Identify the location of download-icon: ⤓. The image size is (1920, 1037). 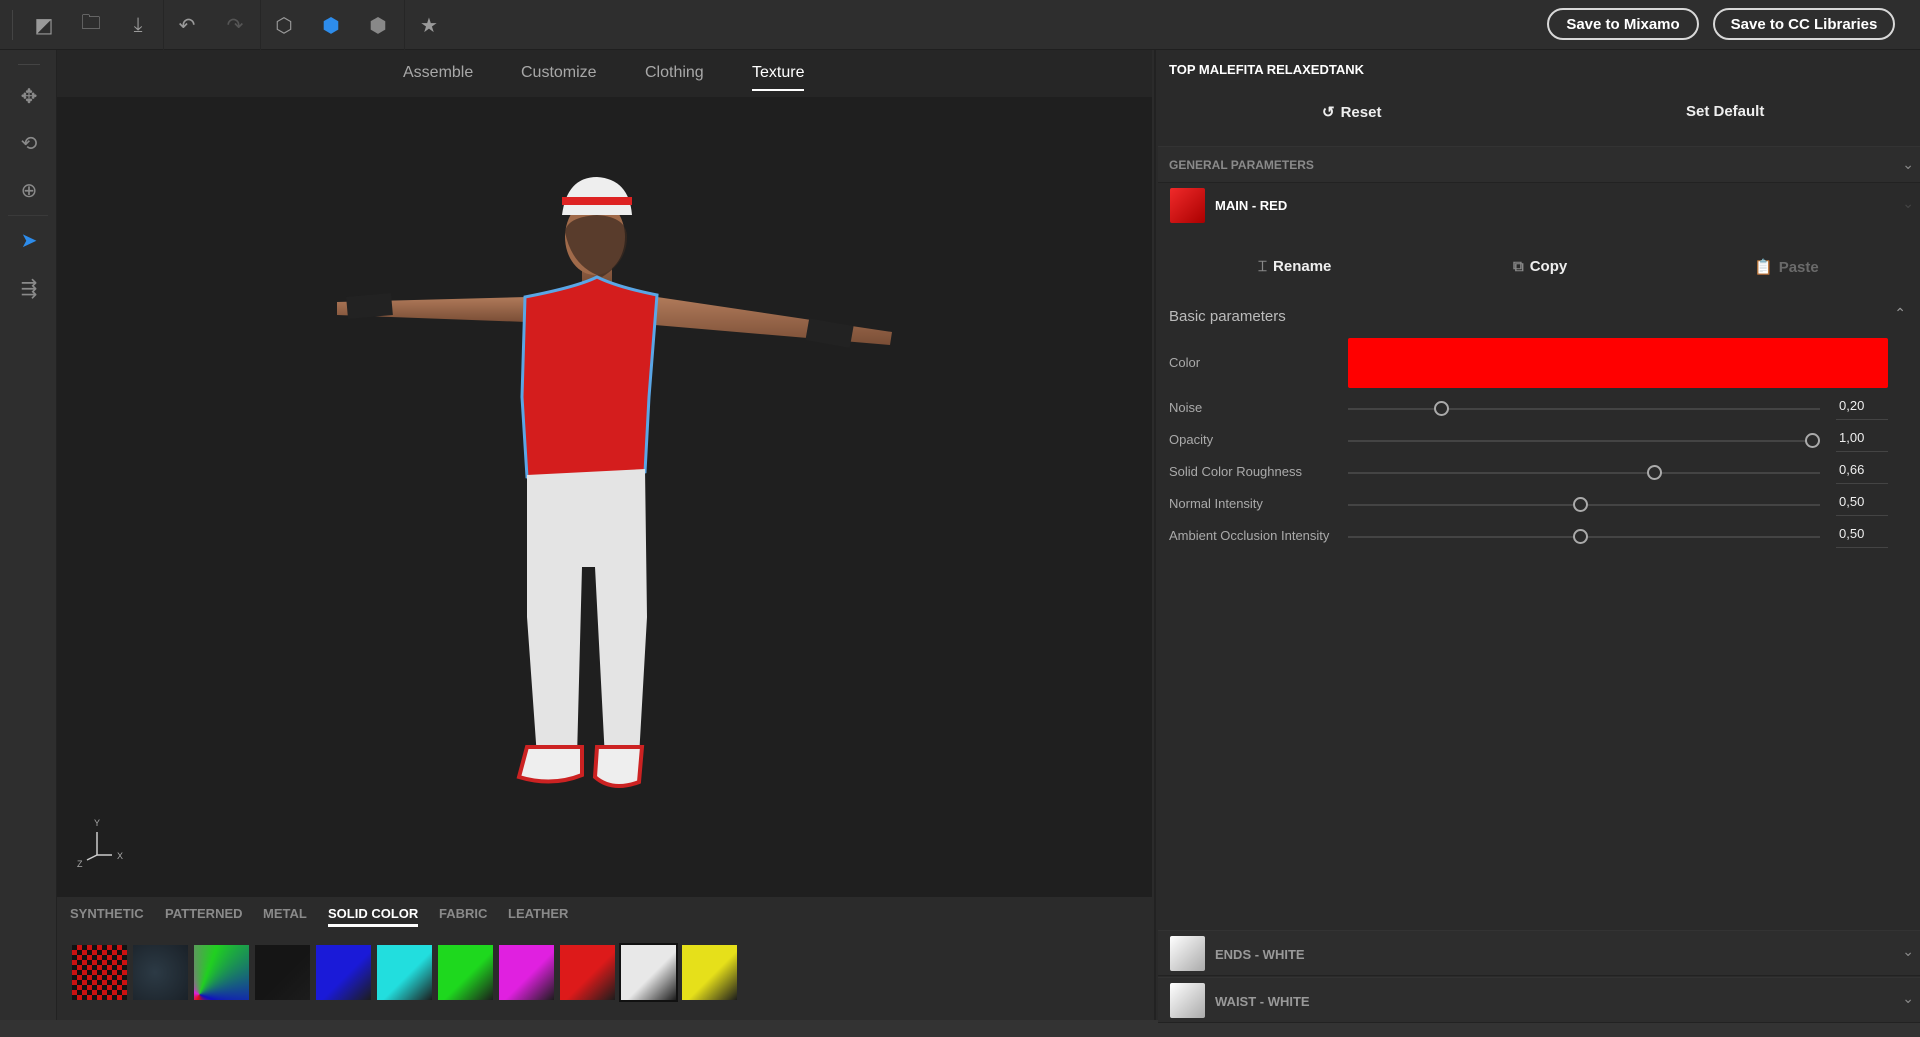
(138, 25).